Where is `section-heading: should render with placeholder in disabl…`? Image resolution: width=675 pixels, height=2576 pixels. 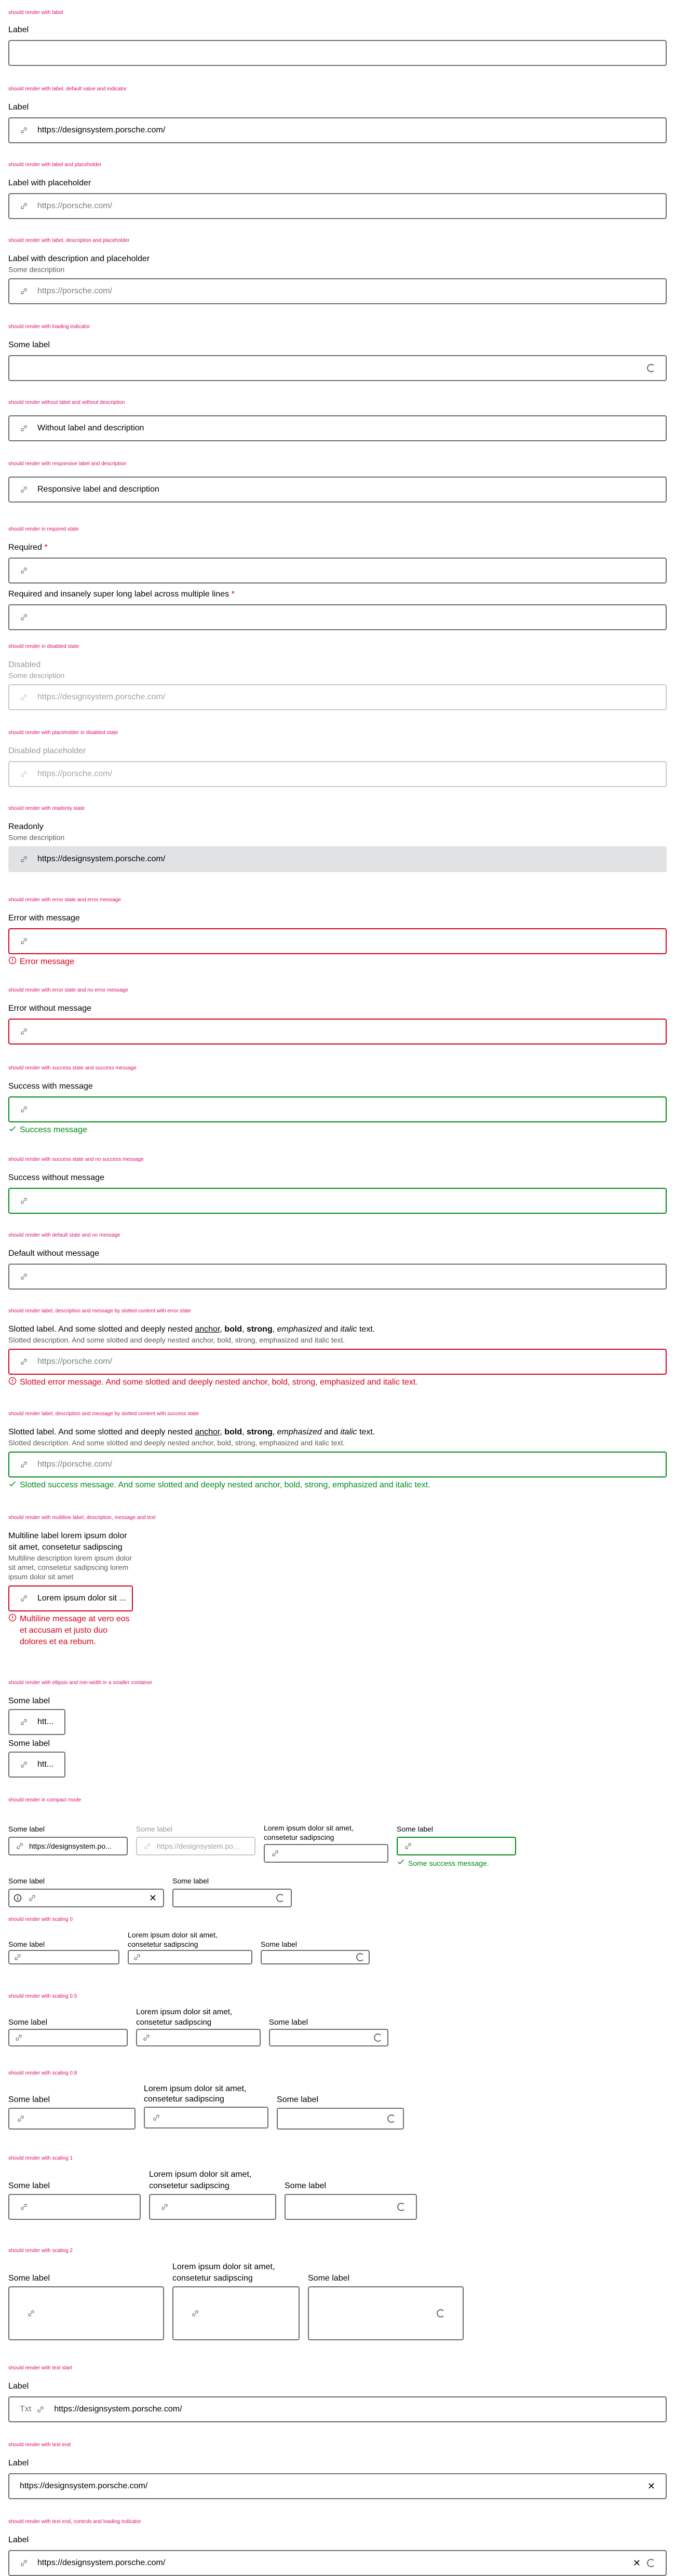
section-heading: should render with placeholder in disabl… is located at coordinates (63, 733).